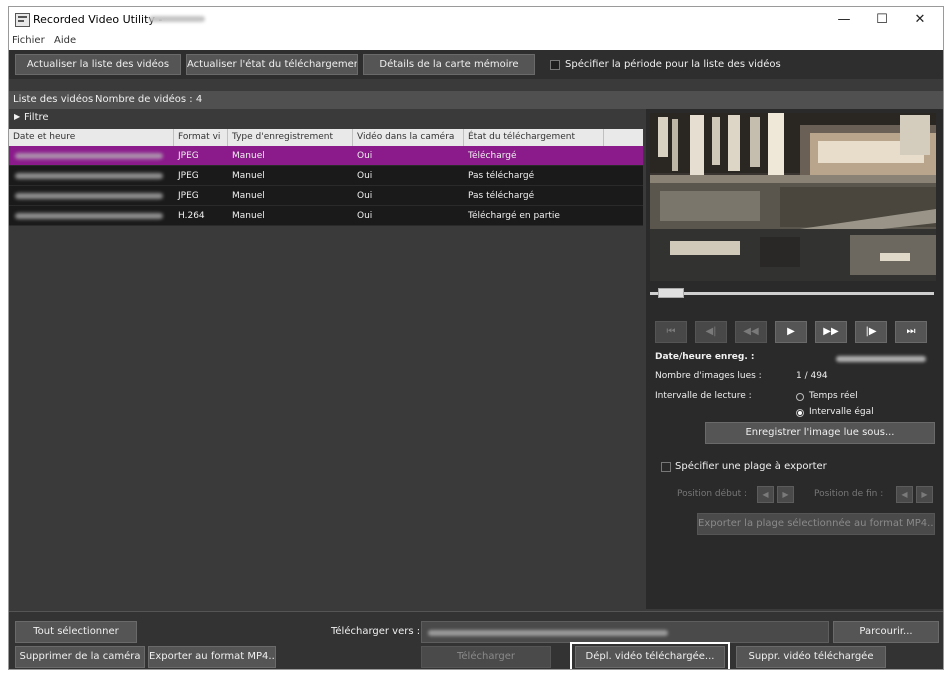  I want to click on download-path-field, so click(625, 632).